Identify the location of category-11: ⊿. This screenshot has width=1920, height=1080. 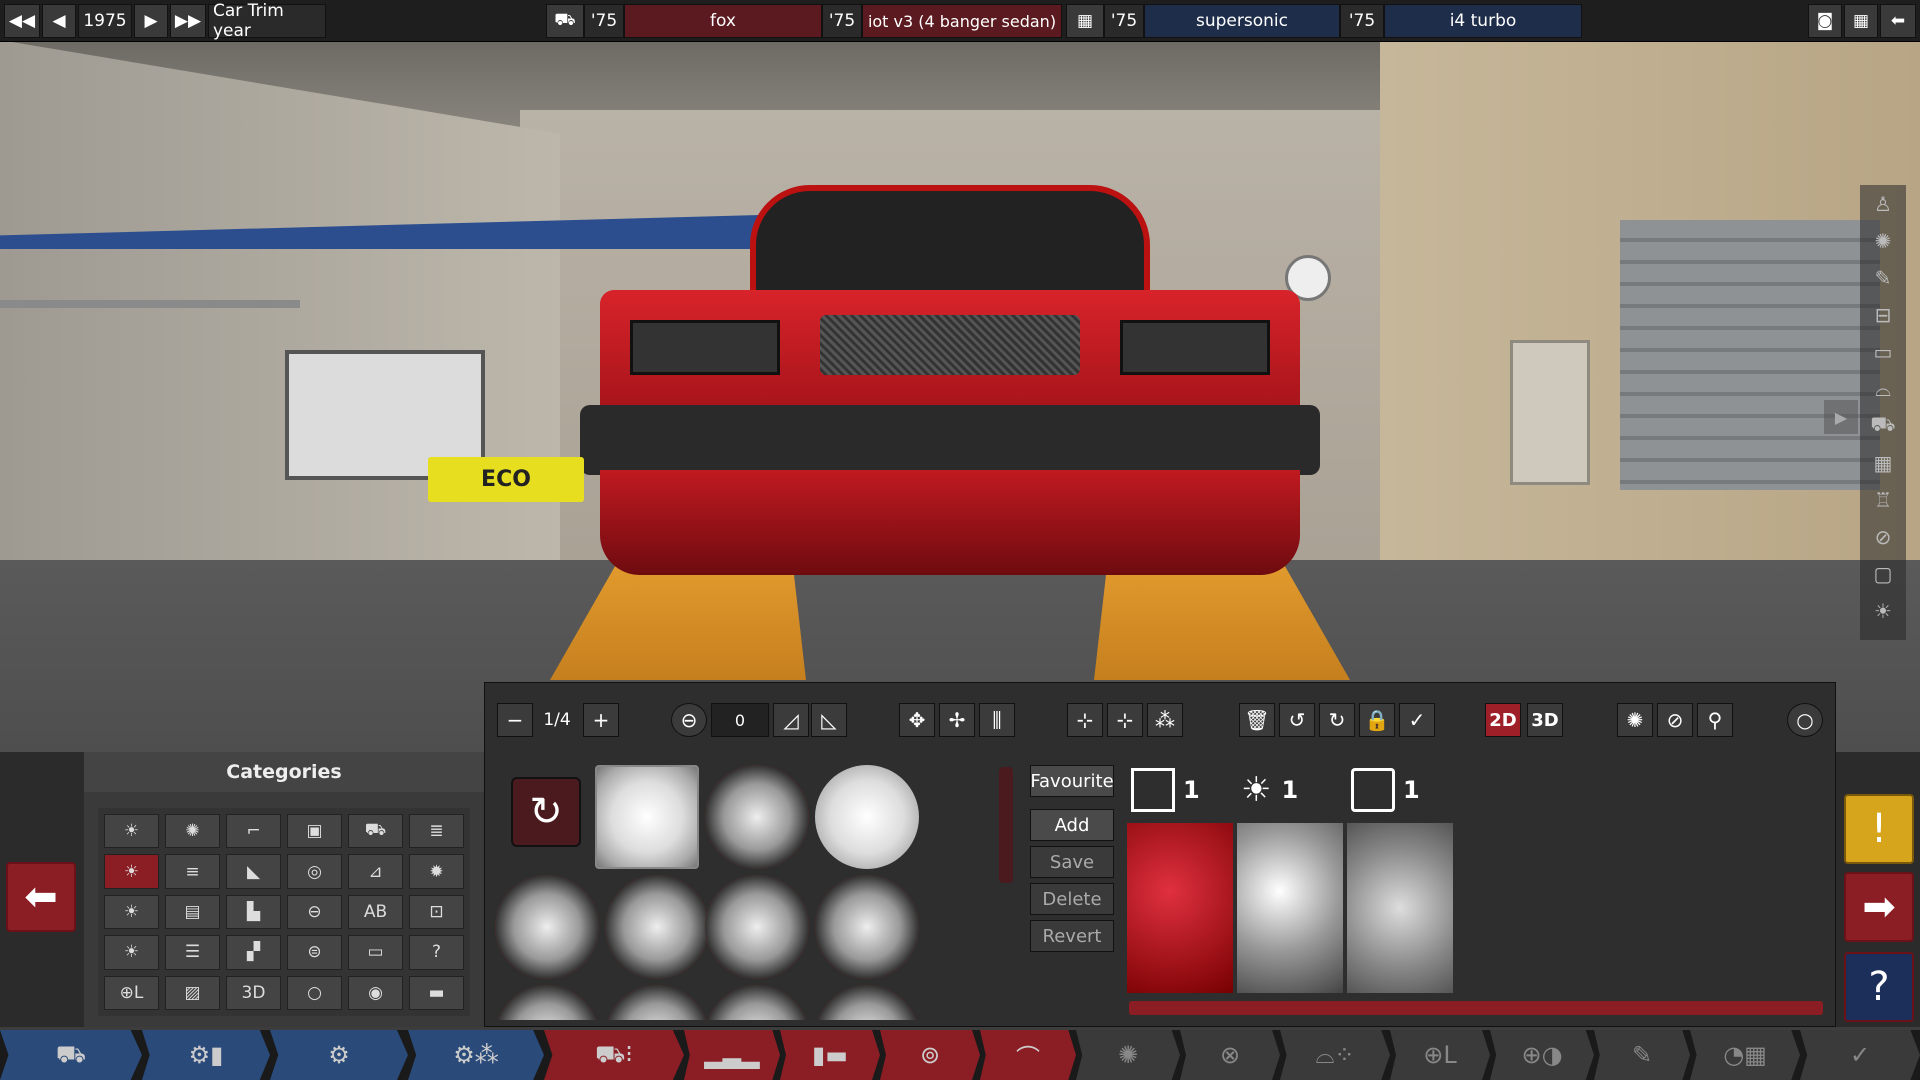
(375, 871).